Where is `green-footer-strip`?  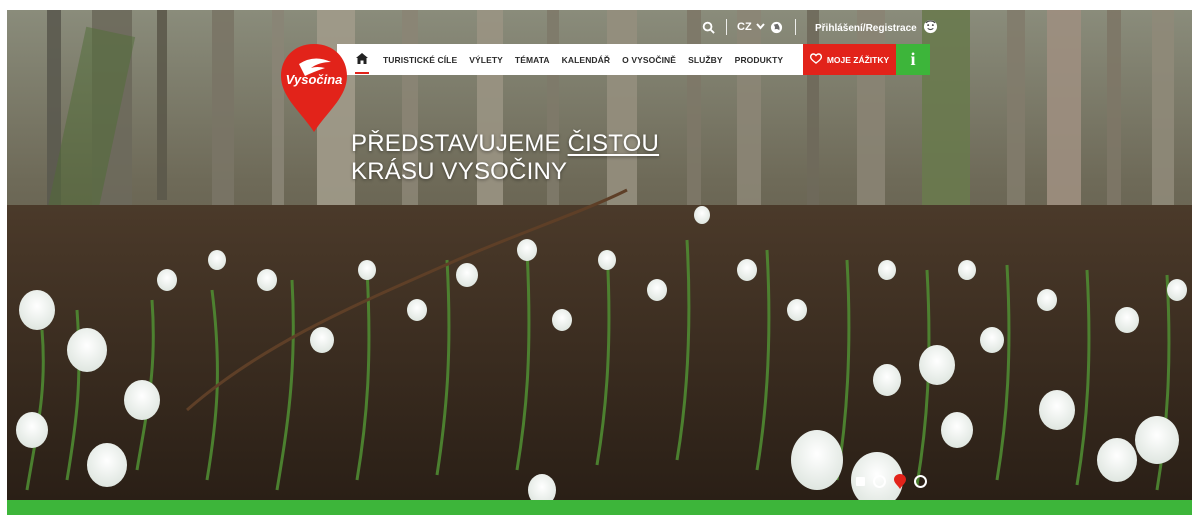 green-footer-strip is located at coordinates (599, 507).